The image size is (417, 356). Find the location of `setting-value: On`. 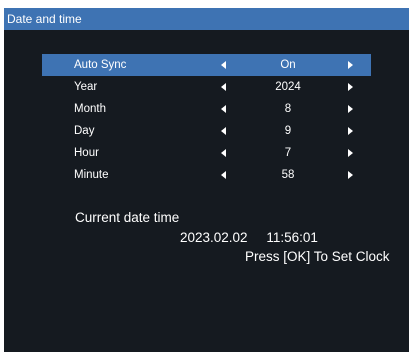

setting-value: On is located at coordinates (288, 65).